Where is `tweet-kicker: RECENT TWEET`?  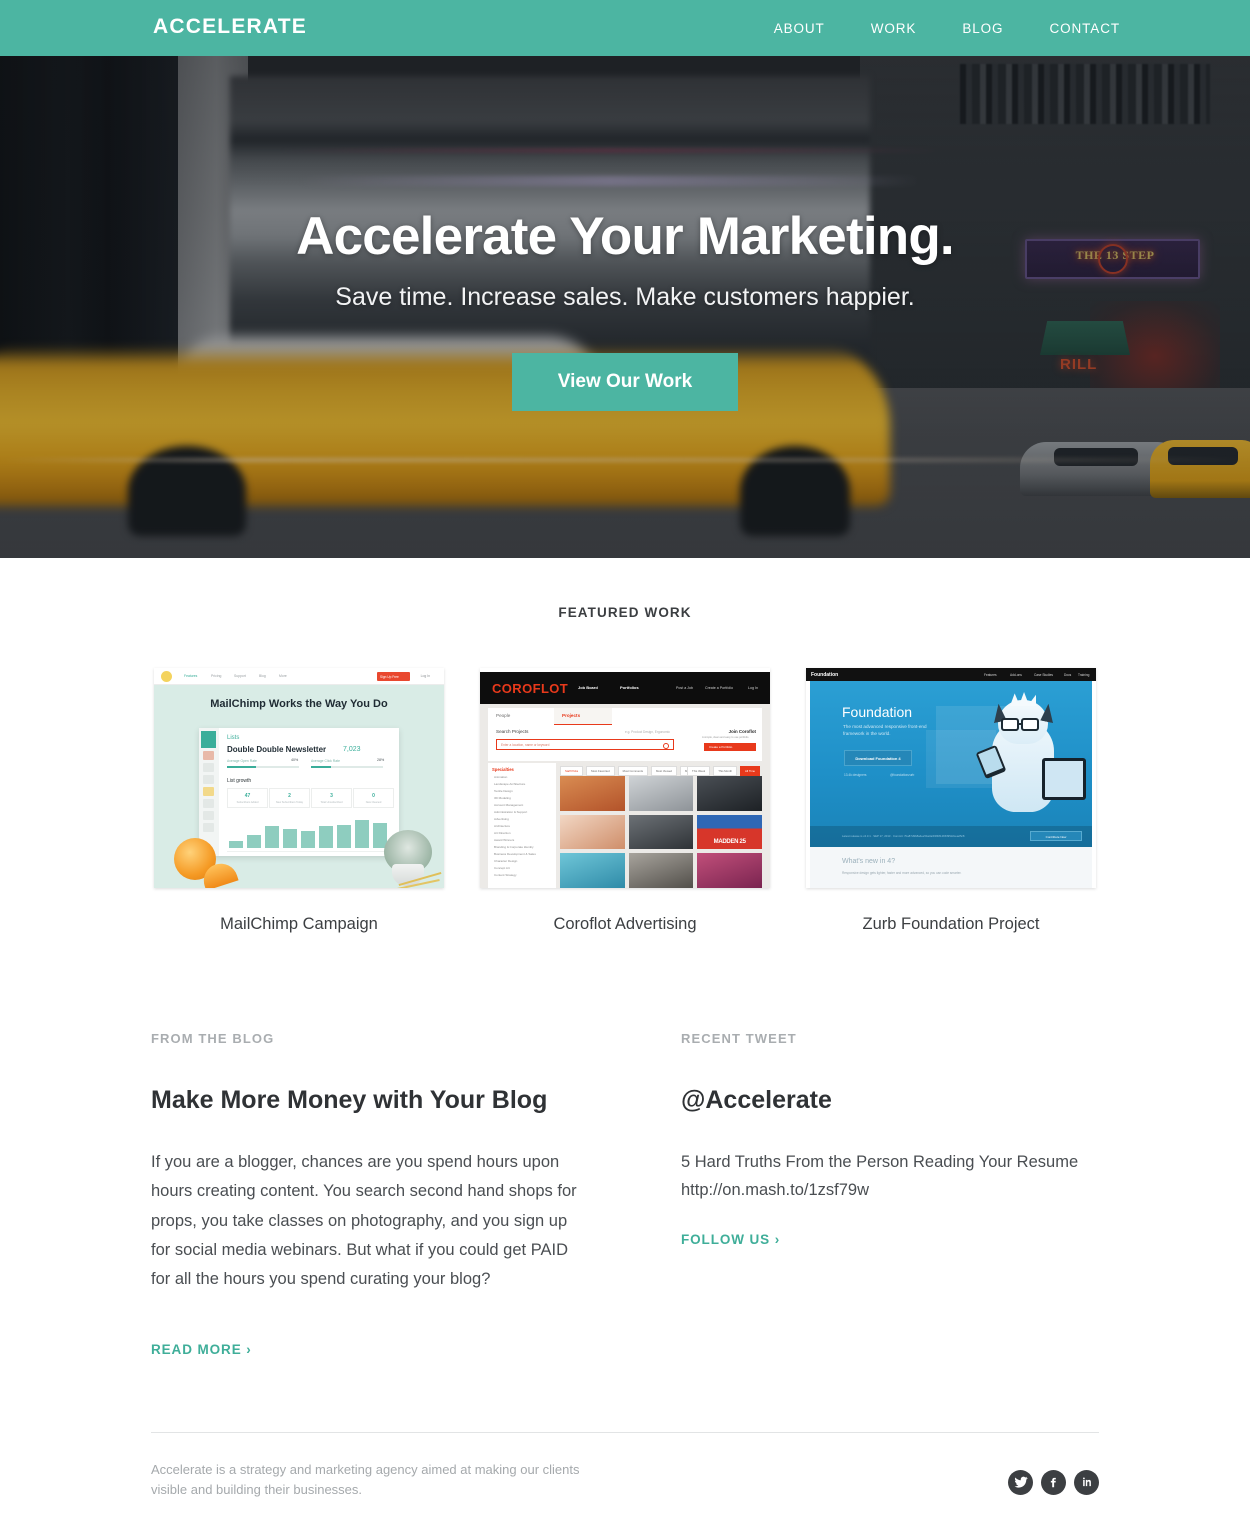
tweet-kicker: RECENT TWEET is located at coordinates (739, 1038).